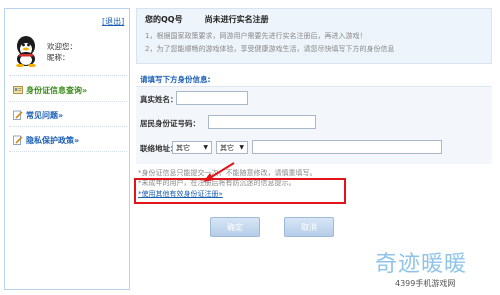  I want to click on city-select-value: 其它, so click(227, 147).